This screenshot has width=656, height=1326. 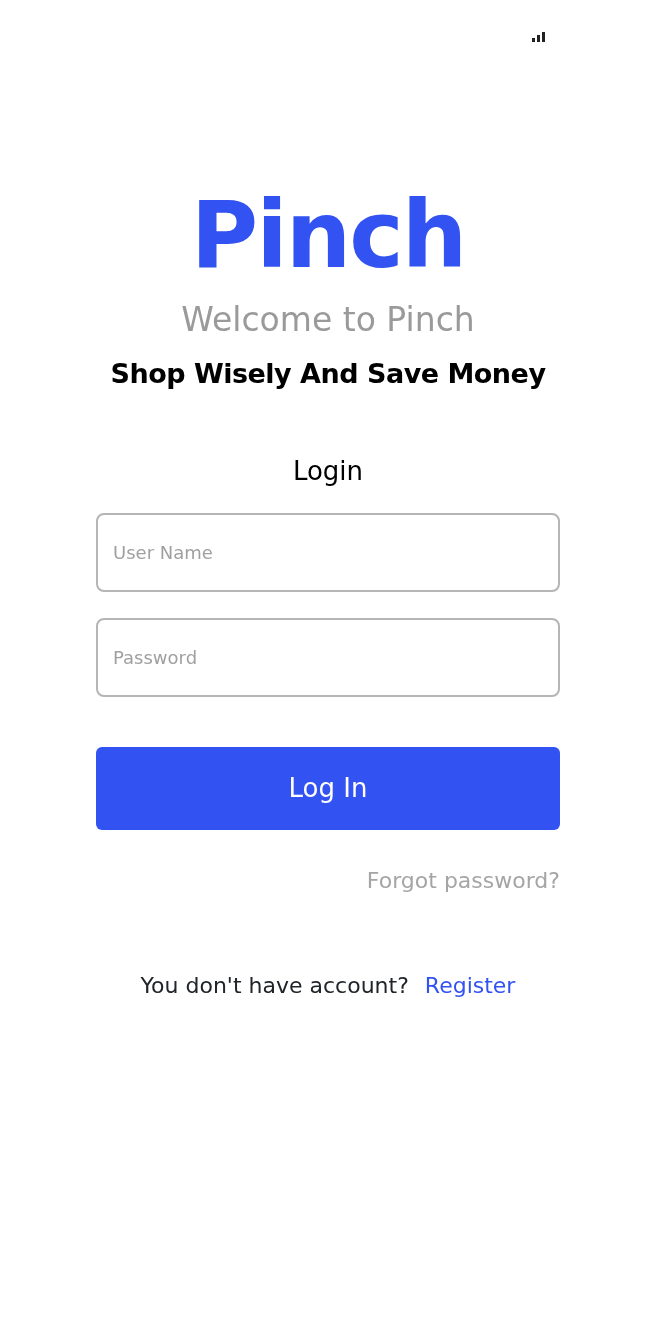 What do you see at coordinates (328, 320) in the screenshot?
I see `welcome-heading: Welcome to Pinch` at bounding box center [328, 320].